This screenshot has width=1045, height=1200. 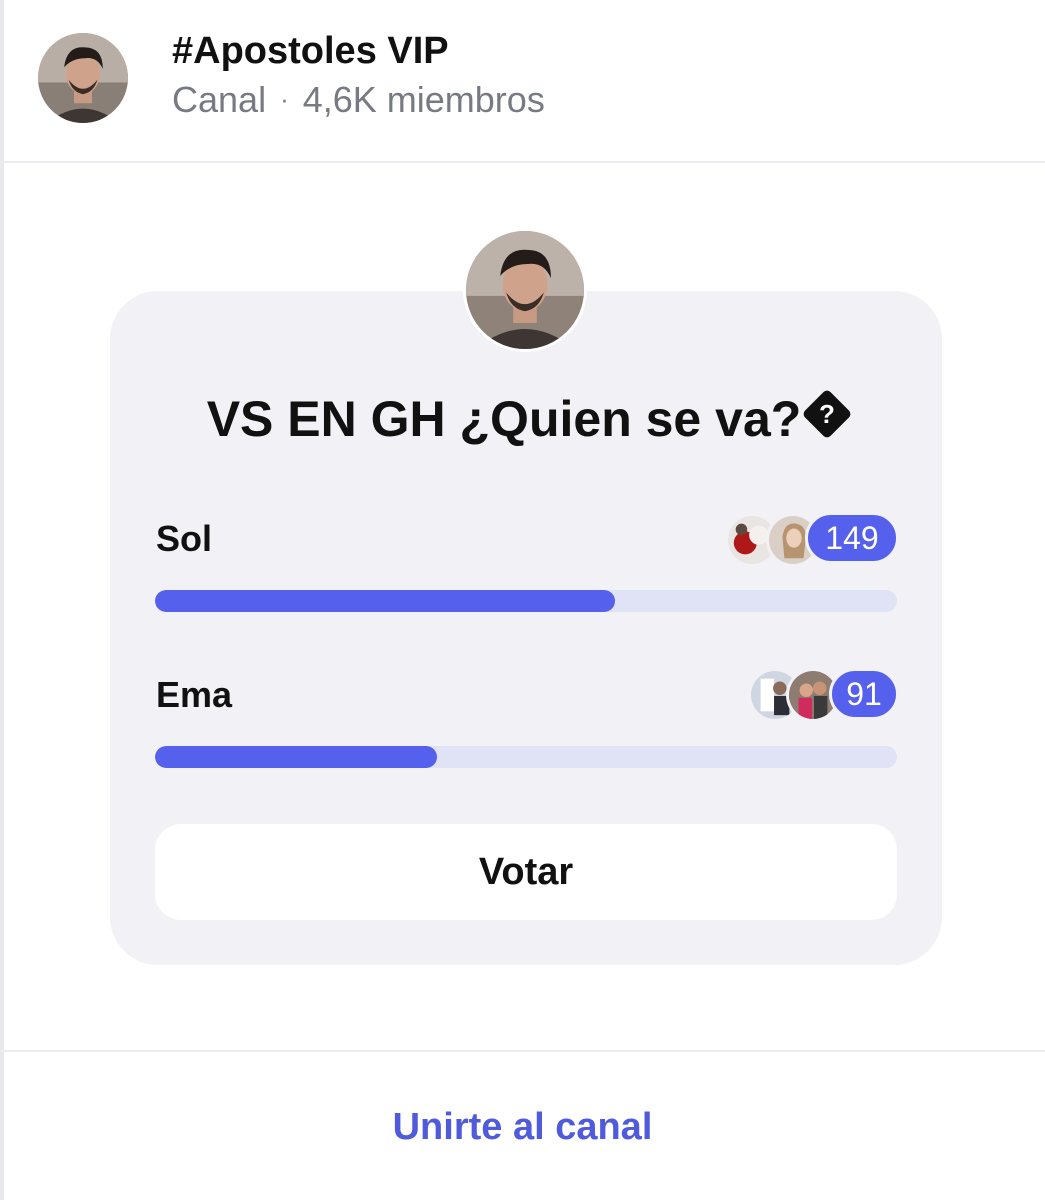 I want to click on vote-button: Votar, so click(x=526, y=872).